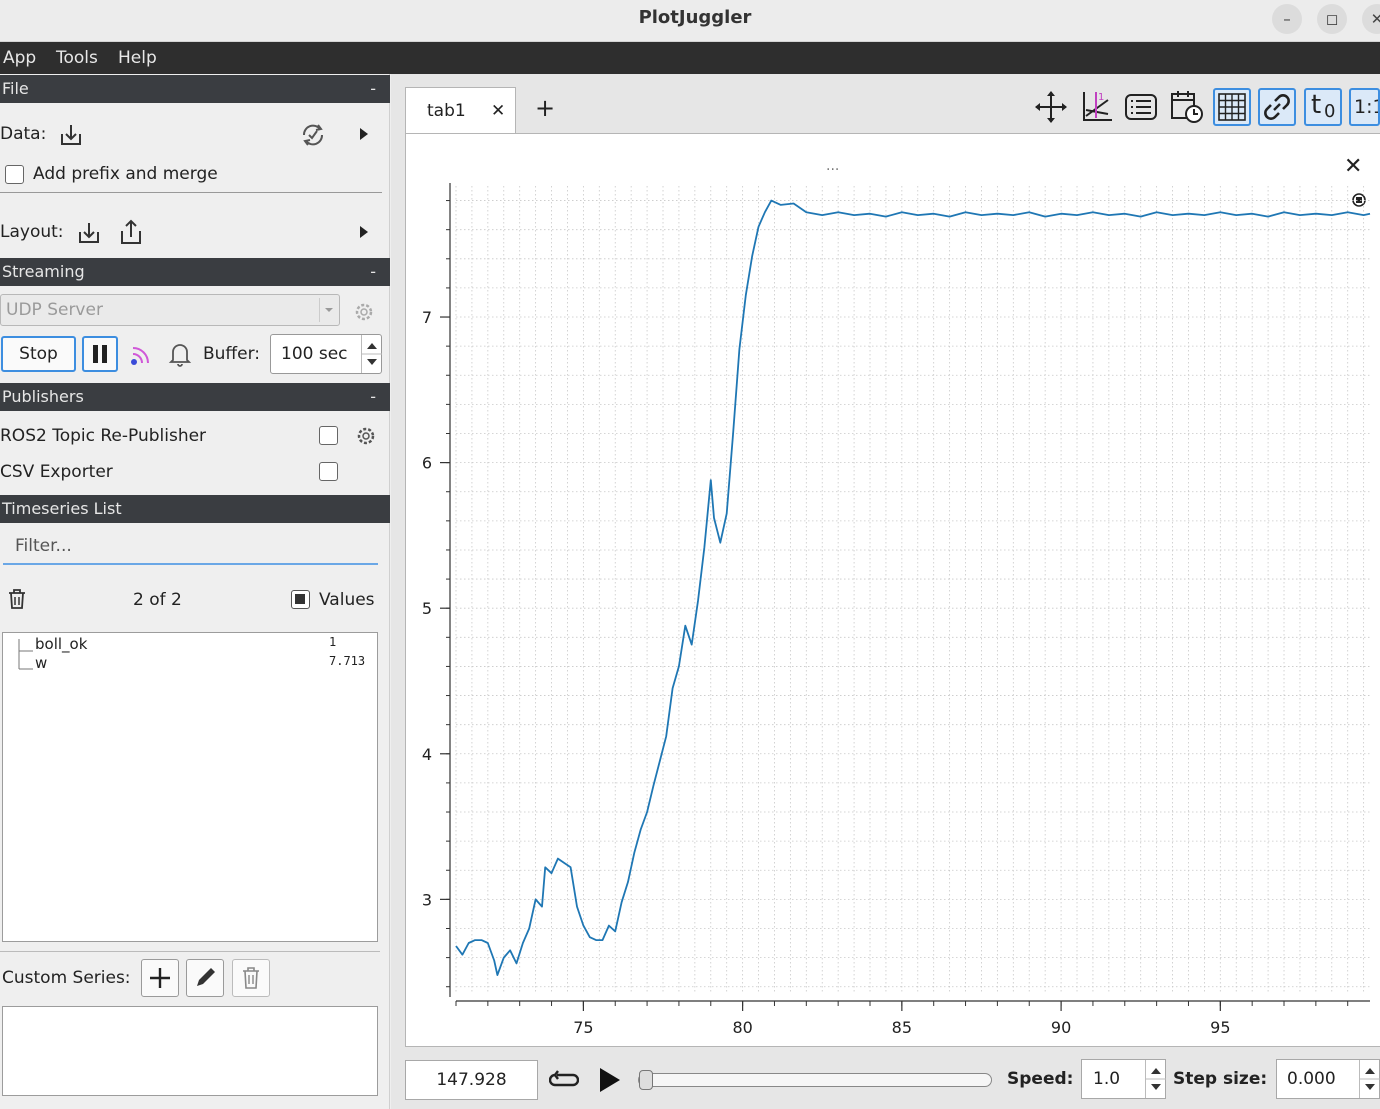 The height and width of the screenshot is (1109, 1380). I want to click on x-tick-label: 85, so click(902, 1027).